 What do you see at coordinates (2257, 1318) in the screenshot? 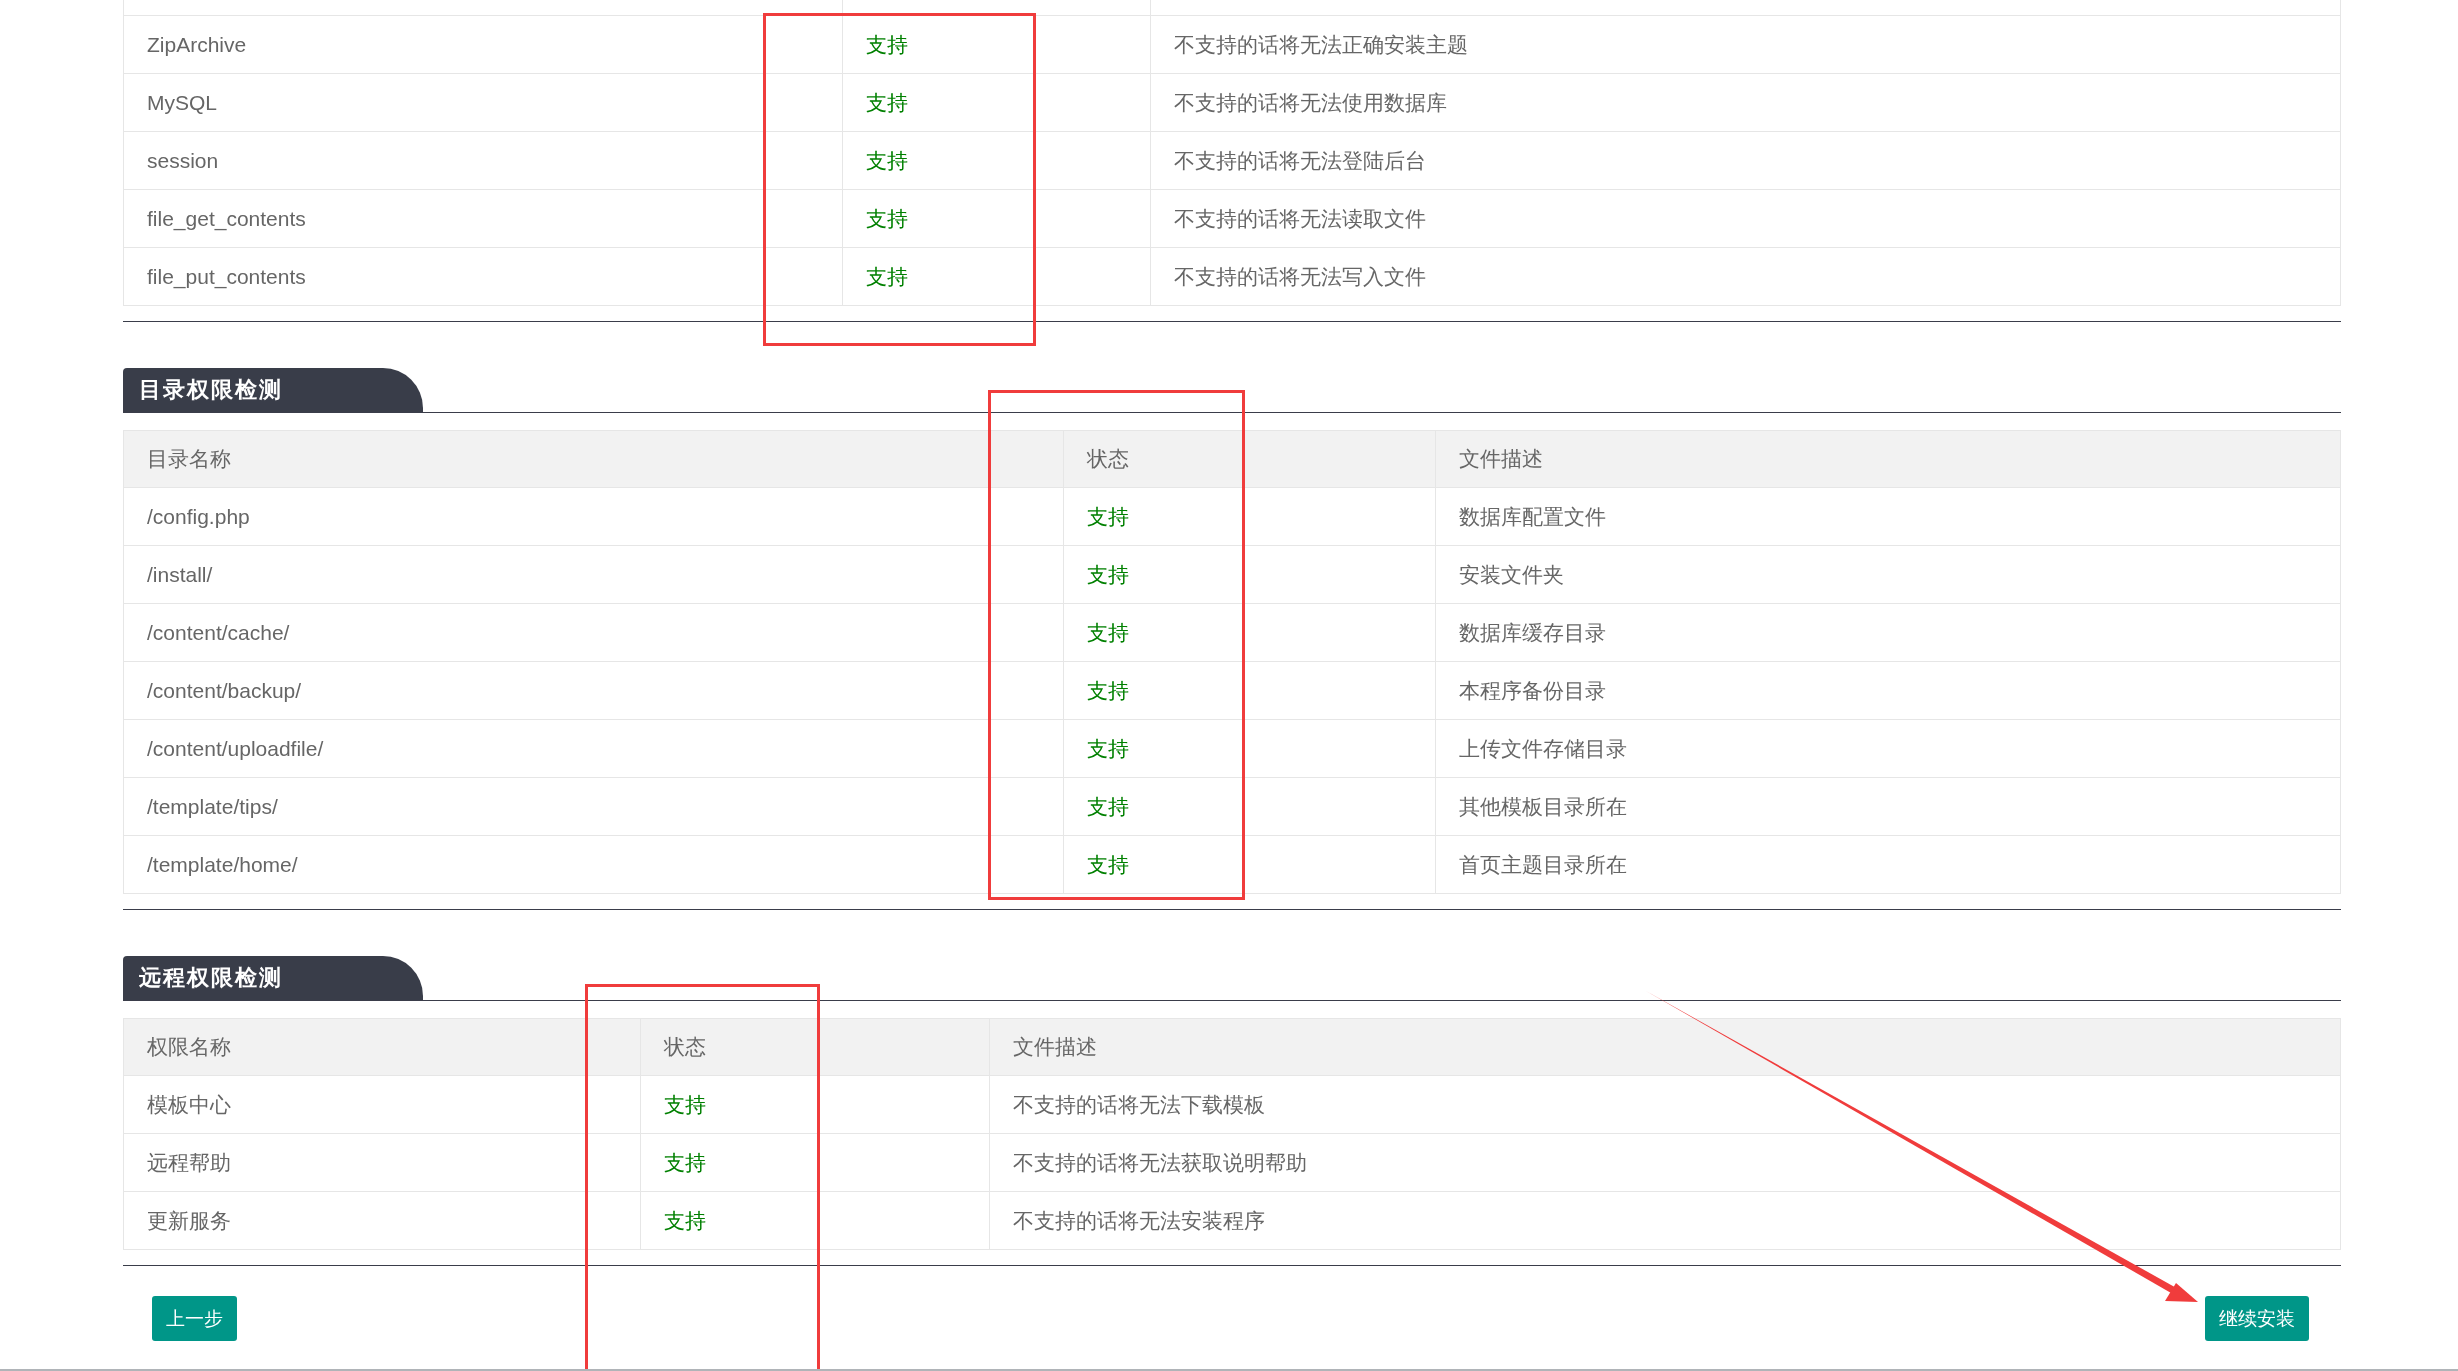
I see `continue-button: 继续安装` at bounding box center [2257, 1318].